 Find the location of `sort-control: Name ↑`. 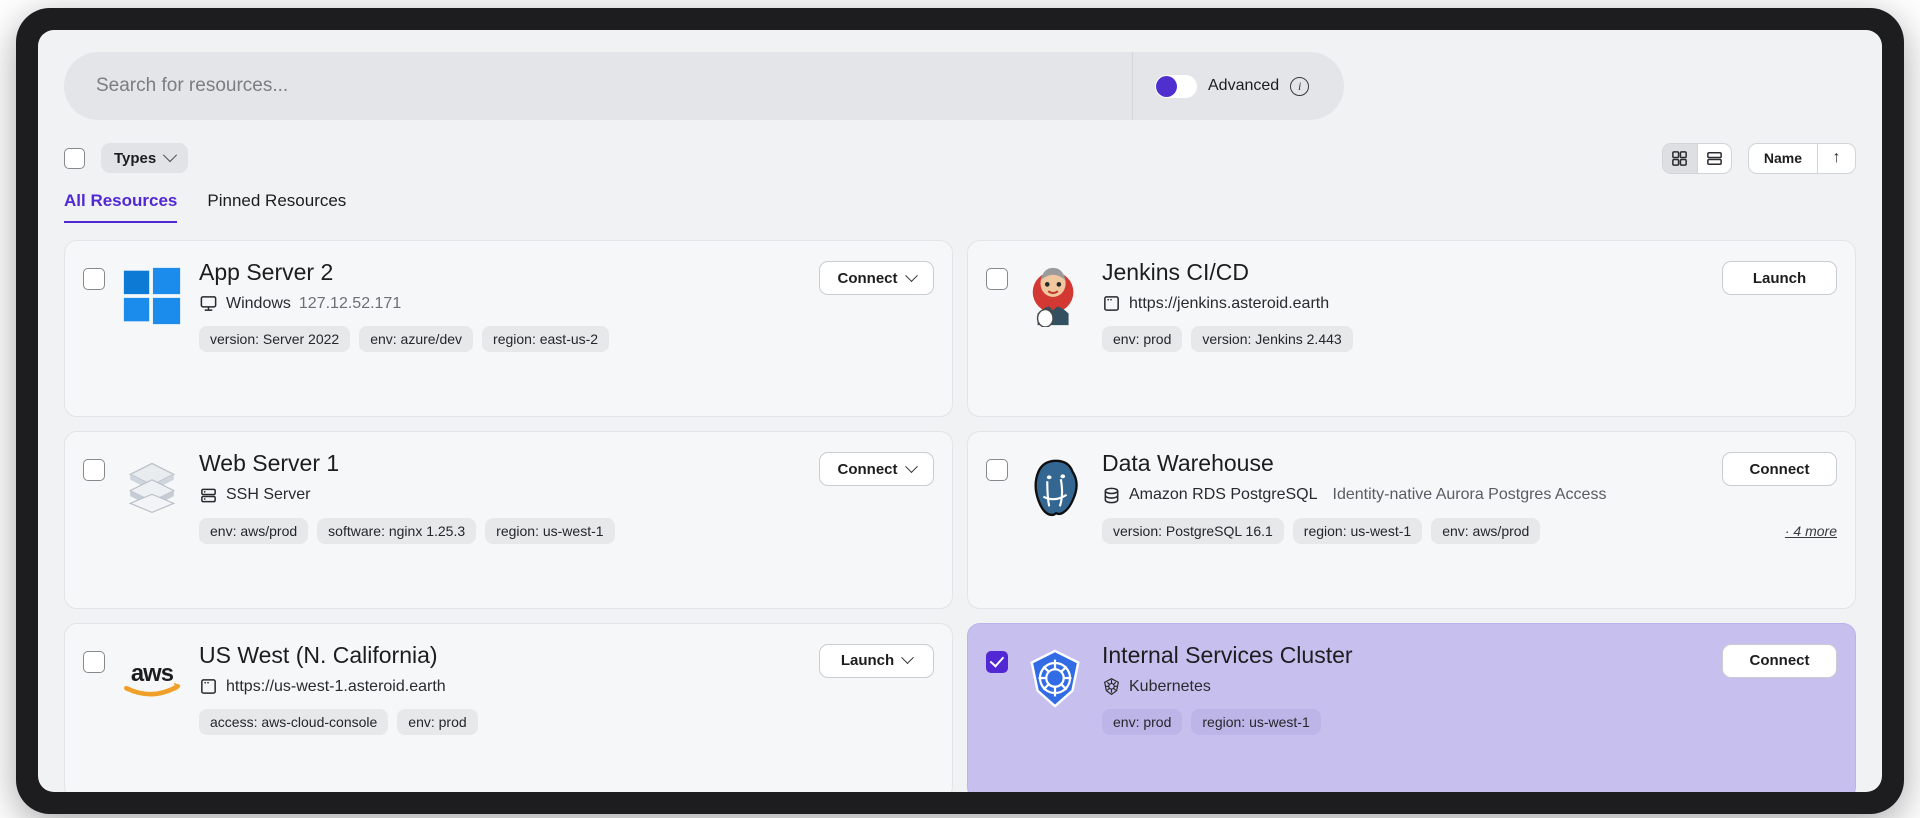

sort-control: Name ↑ is located at coordinates (1801, 158).